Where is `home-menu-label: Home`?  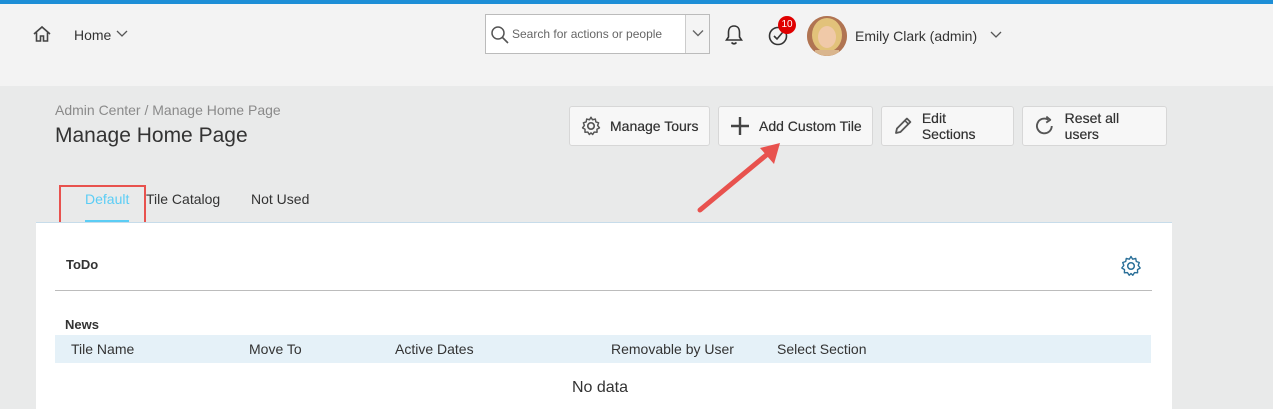
home-menu-label: Home is located at coordinates (92, 35).